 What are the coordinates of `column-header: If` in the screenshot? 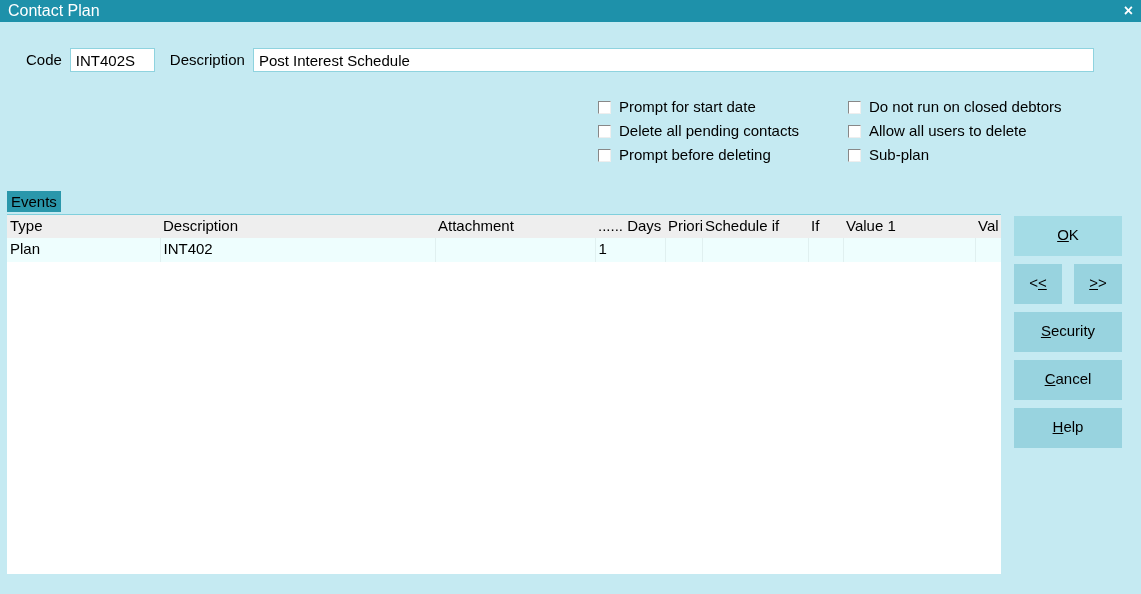 It's located at (825, 226).